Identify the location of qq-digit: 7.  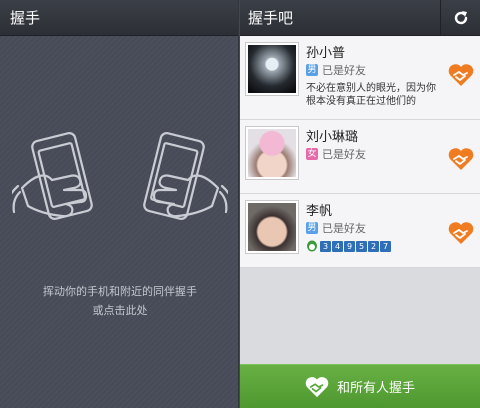
(385, 246).